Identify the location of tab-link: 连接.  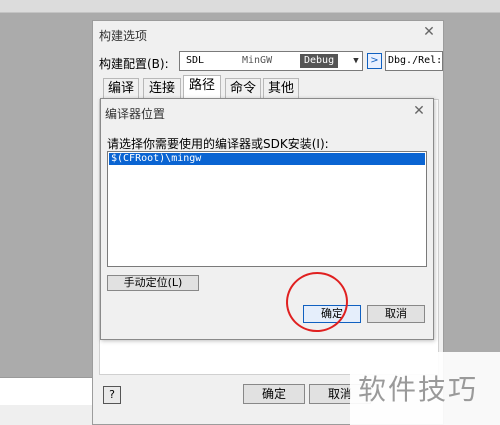
(162, 88).